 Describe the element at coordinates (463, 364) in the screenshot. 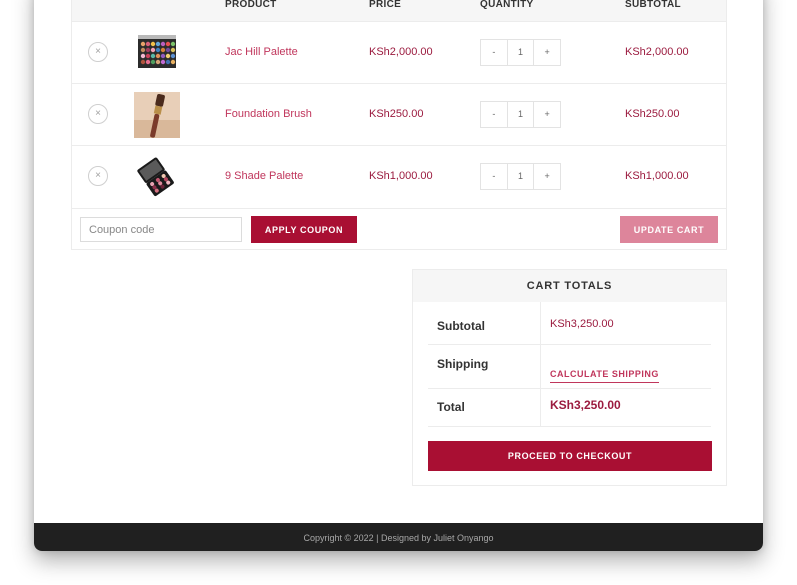

I see `shipping-label: Shipping` at that location.